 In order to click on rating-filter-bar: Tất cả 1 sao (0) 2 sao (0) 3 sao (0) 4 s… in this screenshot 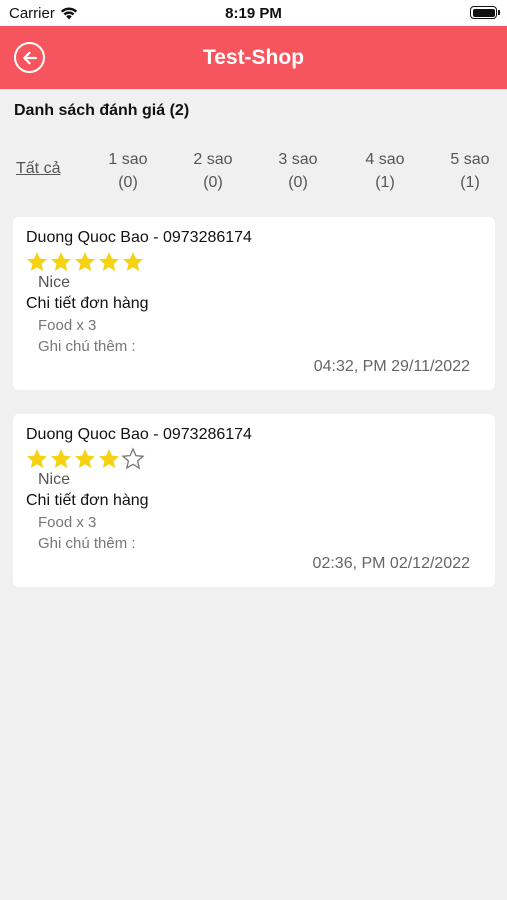, I will do `click(253, 172)`.